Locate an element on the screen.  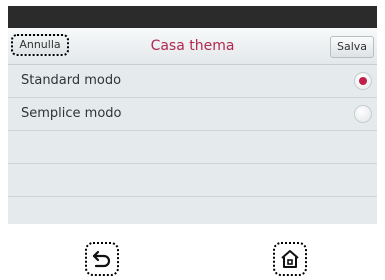
radio-button is located at coordinates (363, 114).